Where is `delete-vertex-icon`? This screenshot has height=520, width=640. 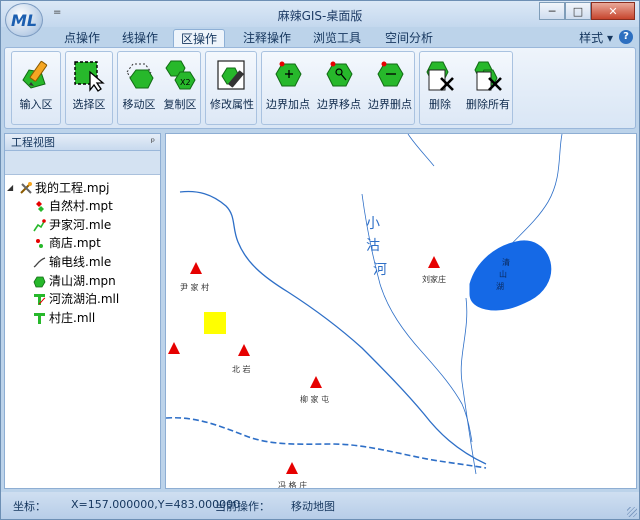
delete-vertex-icon is located at coordinates (390, 75).